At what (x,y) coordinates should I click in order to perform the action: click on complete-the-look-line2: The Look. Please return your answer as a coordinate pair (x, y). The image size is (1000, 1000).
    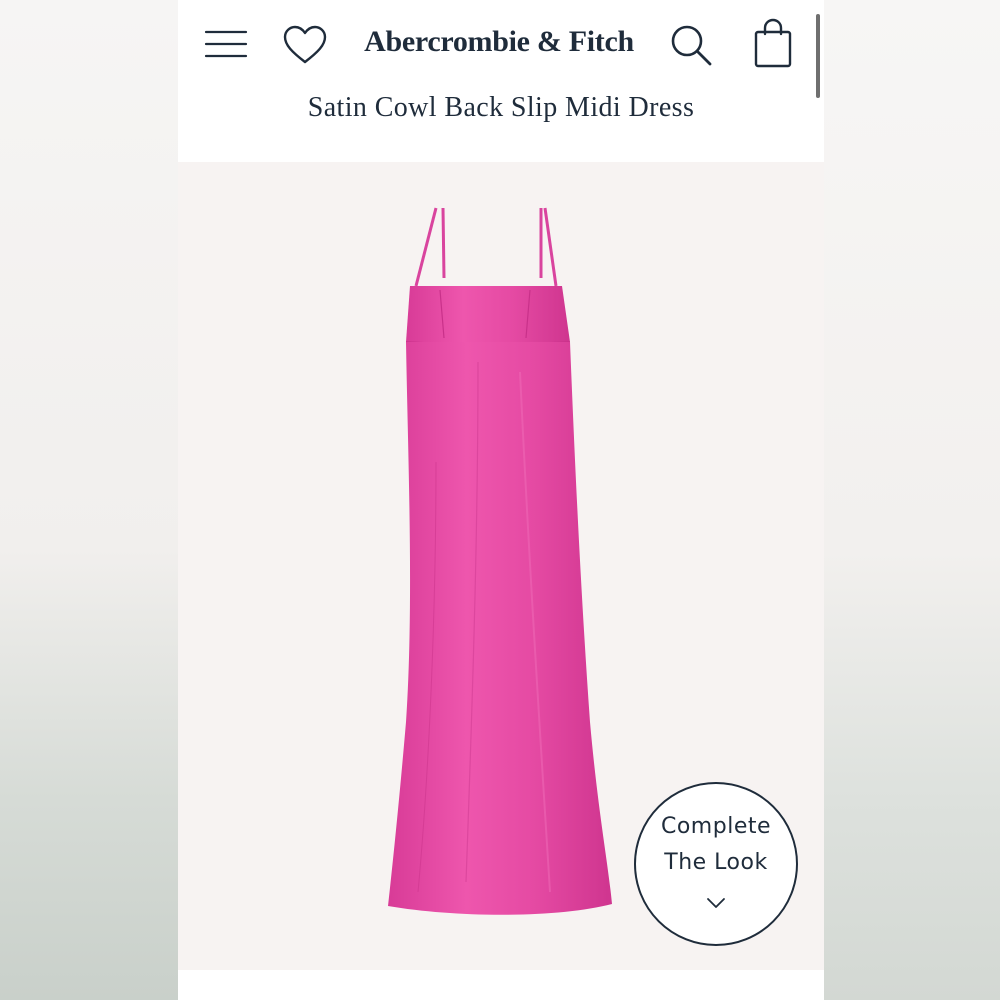
    Looking at the image, I should click on (716, 862).